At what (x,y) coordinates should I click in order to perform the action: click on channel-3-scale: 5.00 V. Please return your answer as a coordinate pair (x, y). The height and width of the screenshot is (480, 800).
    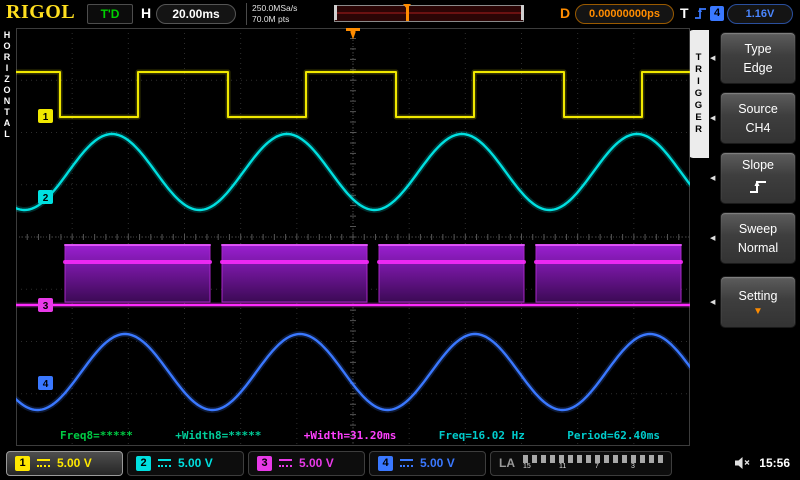
    Looking at the image, I should click on (316, 463).